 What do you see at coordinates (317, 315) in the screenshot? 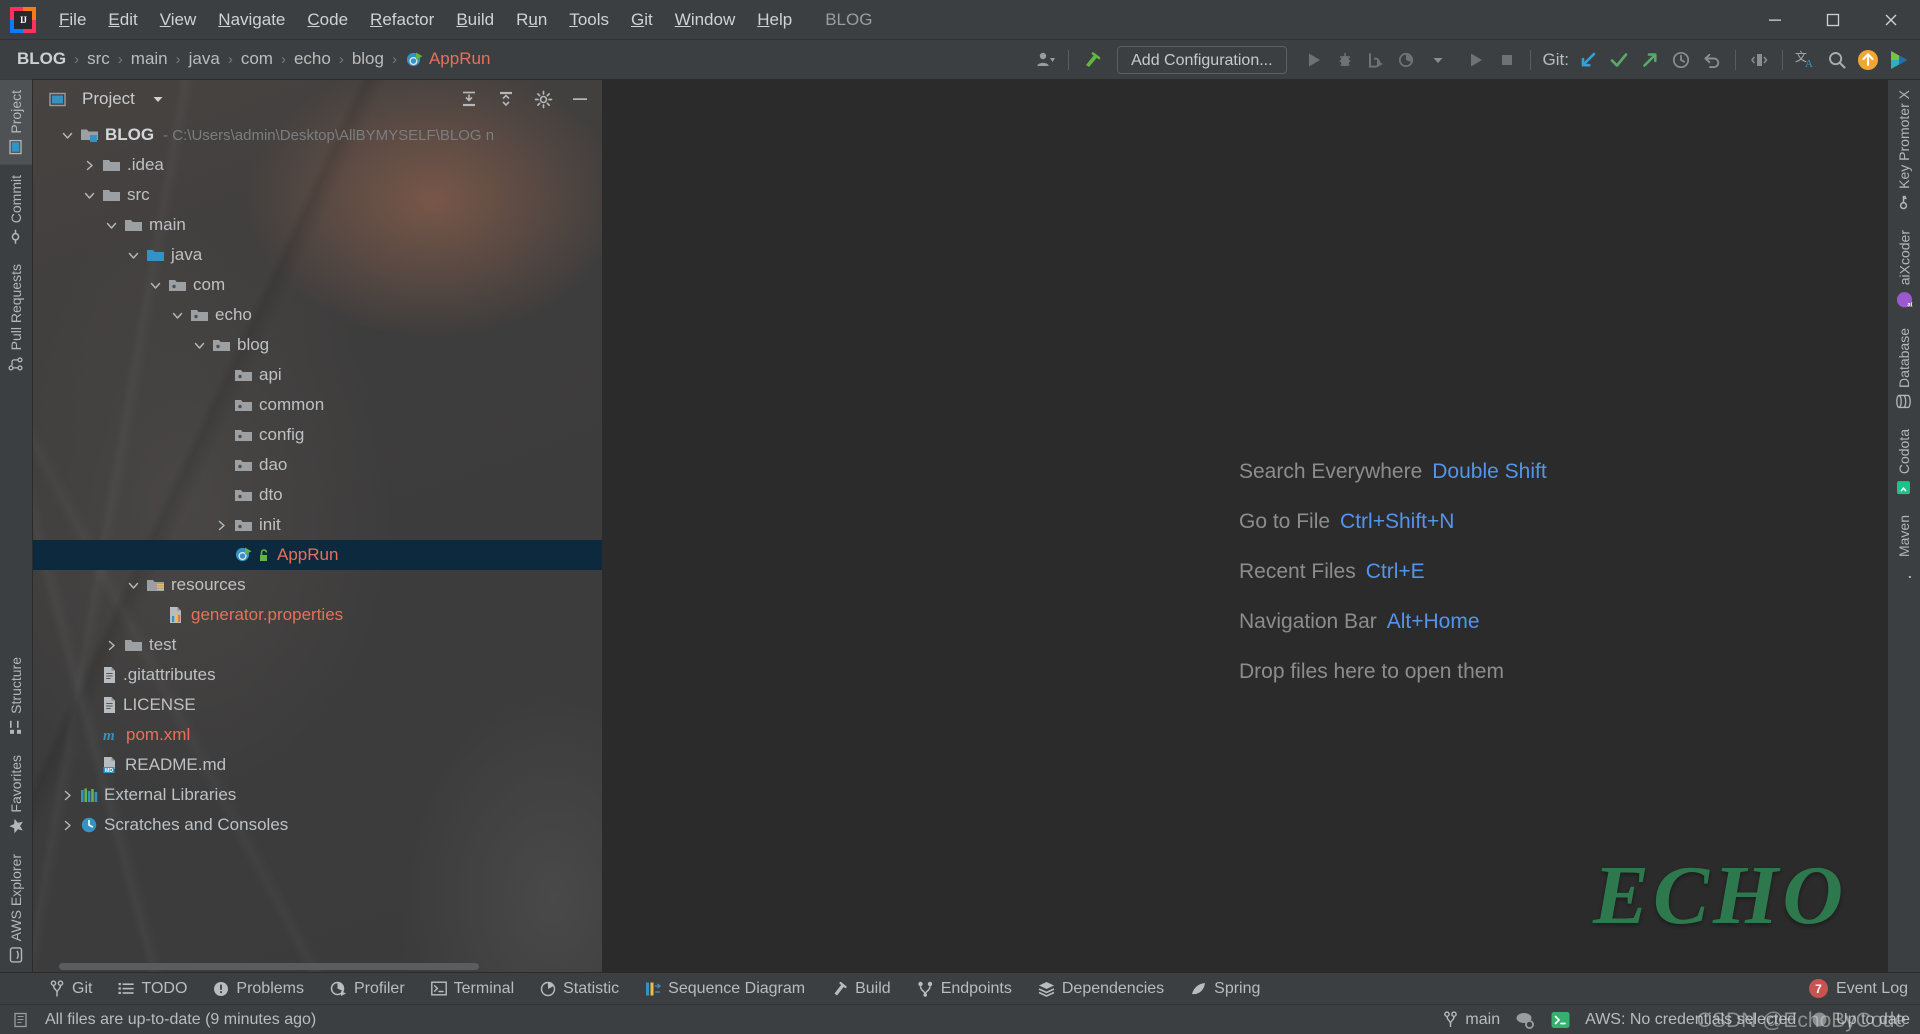
I see `tree-node-echo: echo` at bounding box center [317, 315].